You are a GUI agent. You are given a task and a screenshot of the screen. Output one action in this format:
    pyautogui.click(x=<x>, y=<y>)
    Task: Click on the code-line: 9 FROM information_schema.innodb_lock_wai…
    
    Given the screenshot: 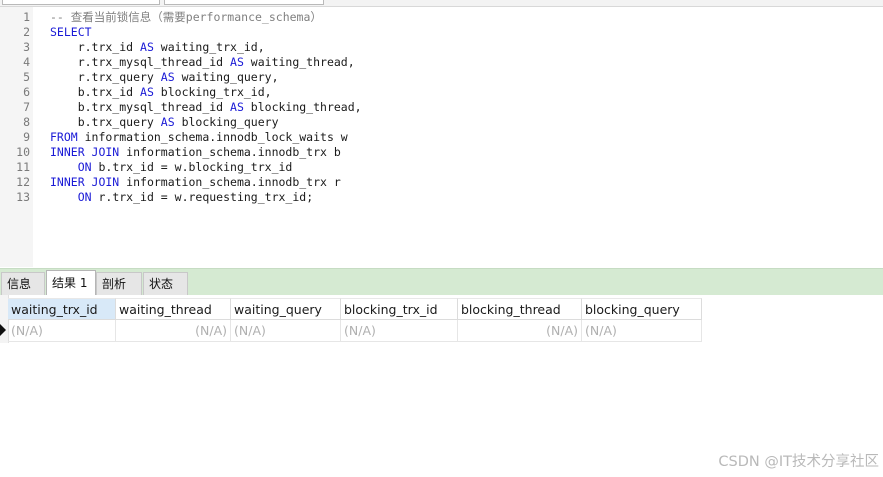 What is the action you would take?
    pyautogui.click(x=441, y=137)
    